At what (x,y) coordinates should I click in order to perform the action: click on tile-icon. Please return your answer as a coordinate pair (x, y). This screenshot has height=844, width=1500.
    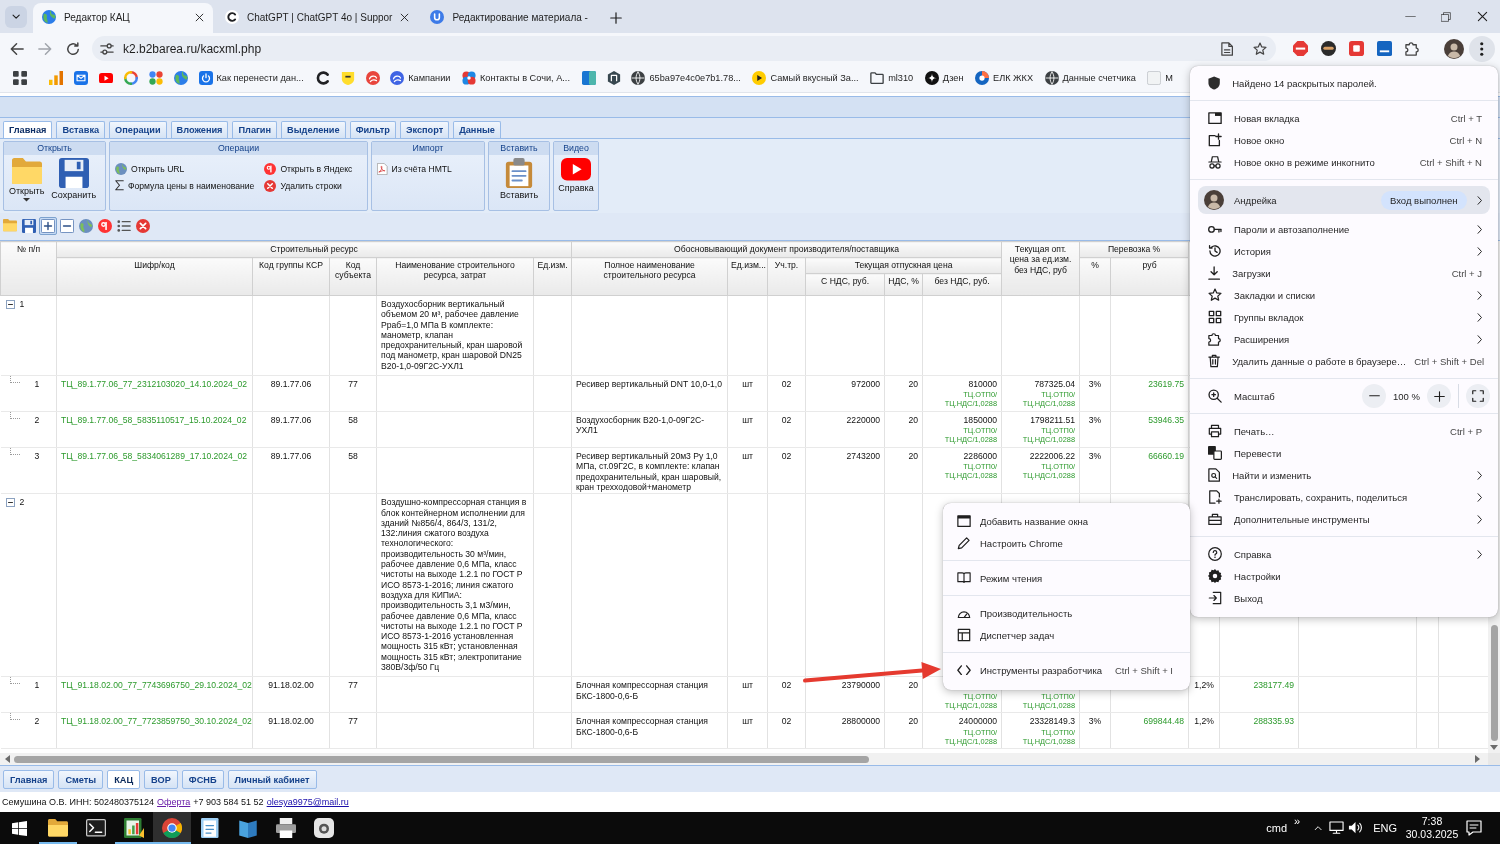
    Looking at the image, I should click on (1384, 48).